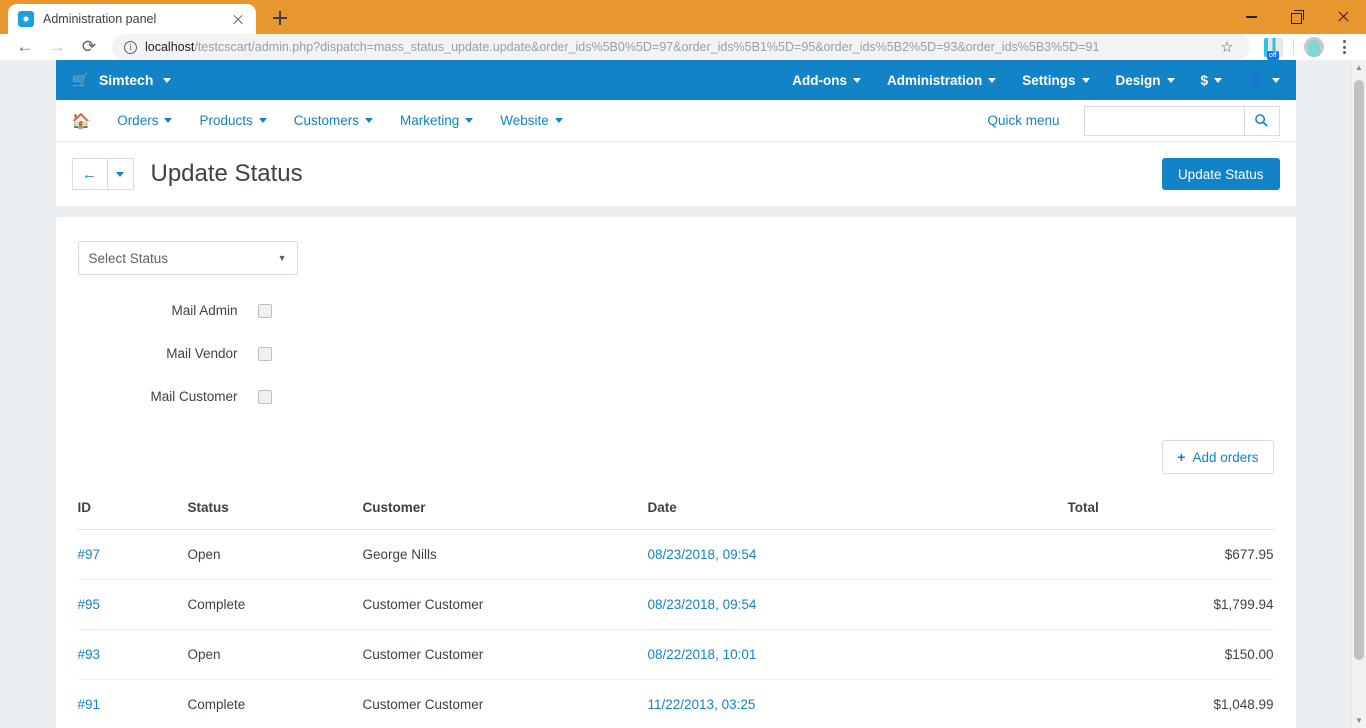 The image size is (1366, 728). I want to click on mail-admin-label: Mail Admin, so click(204, 310).